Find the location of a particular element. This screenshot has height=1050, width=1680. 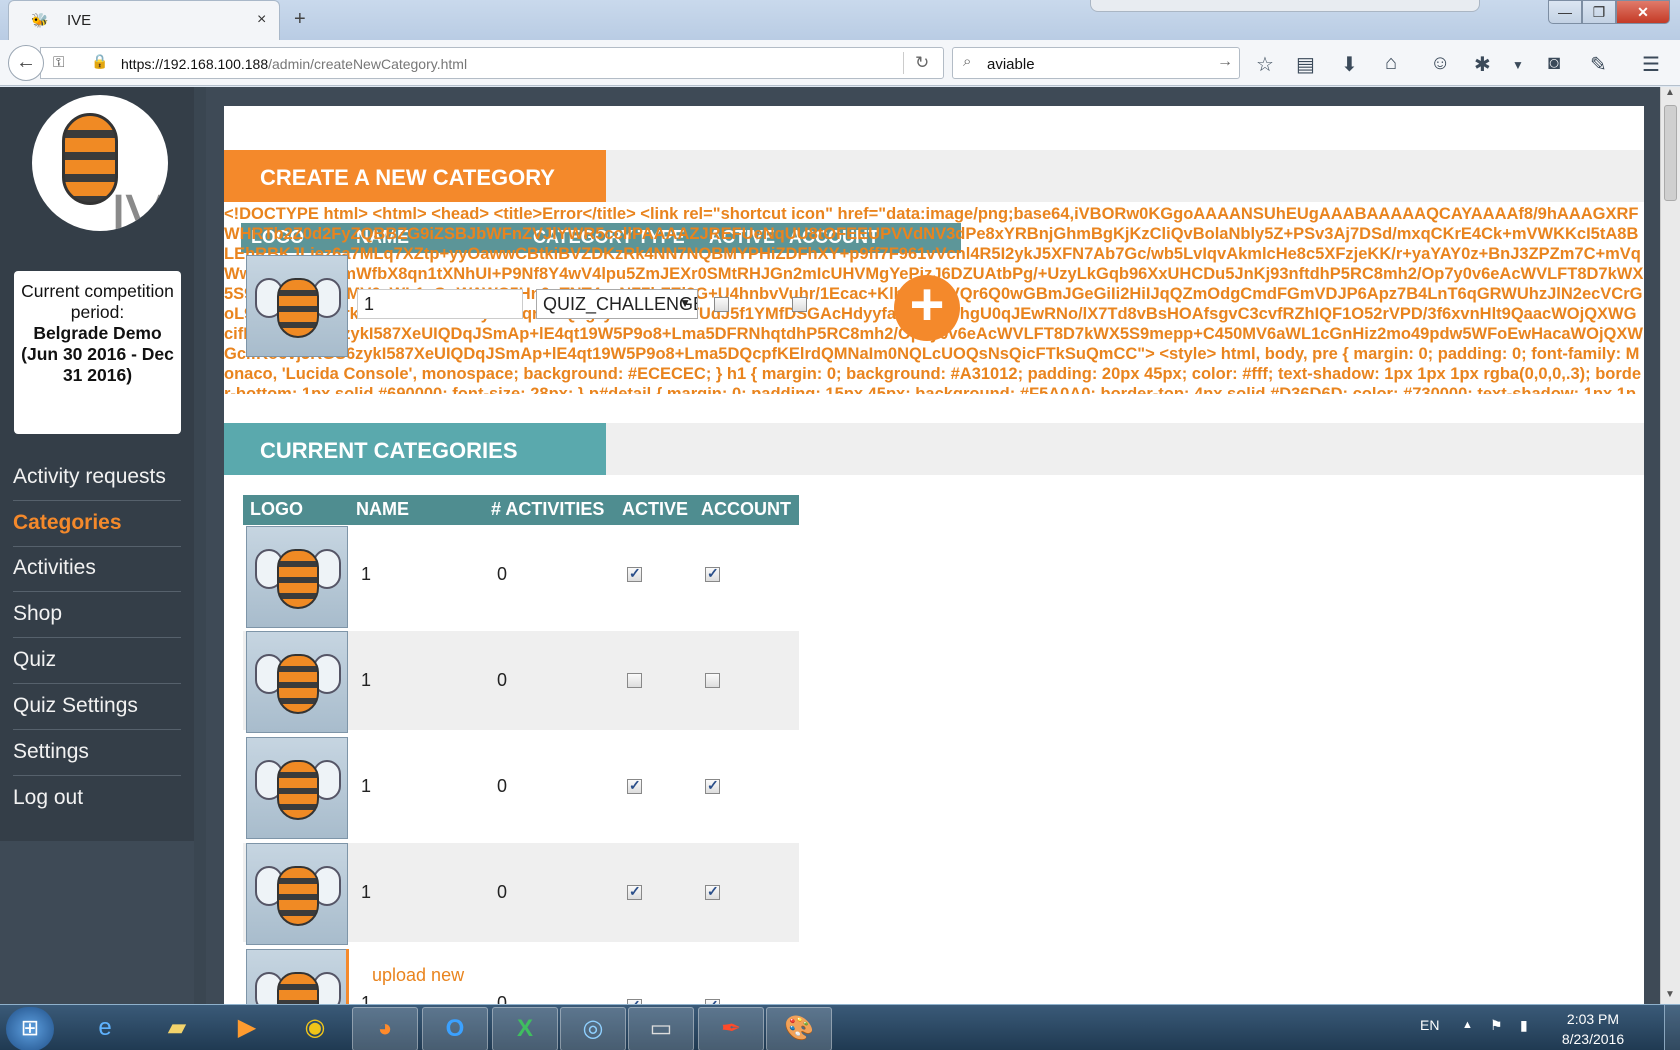

chrome-icon: ◉ is located at coordinates (315, 1028).